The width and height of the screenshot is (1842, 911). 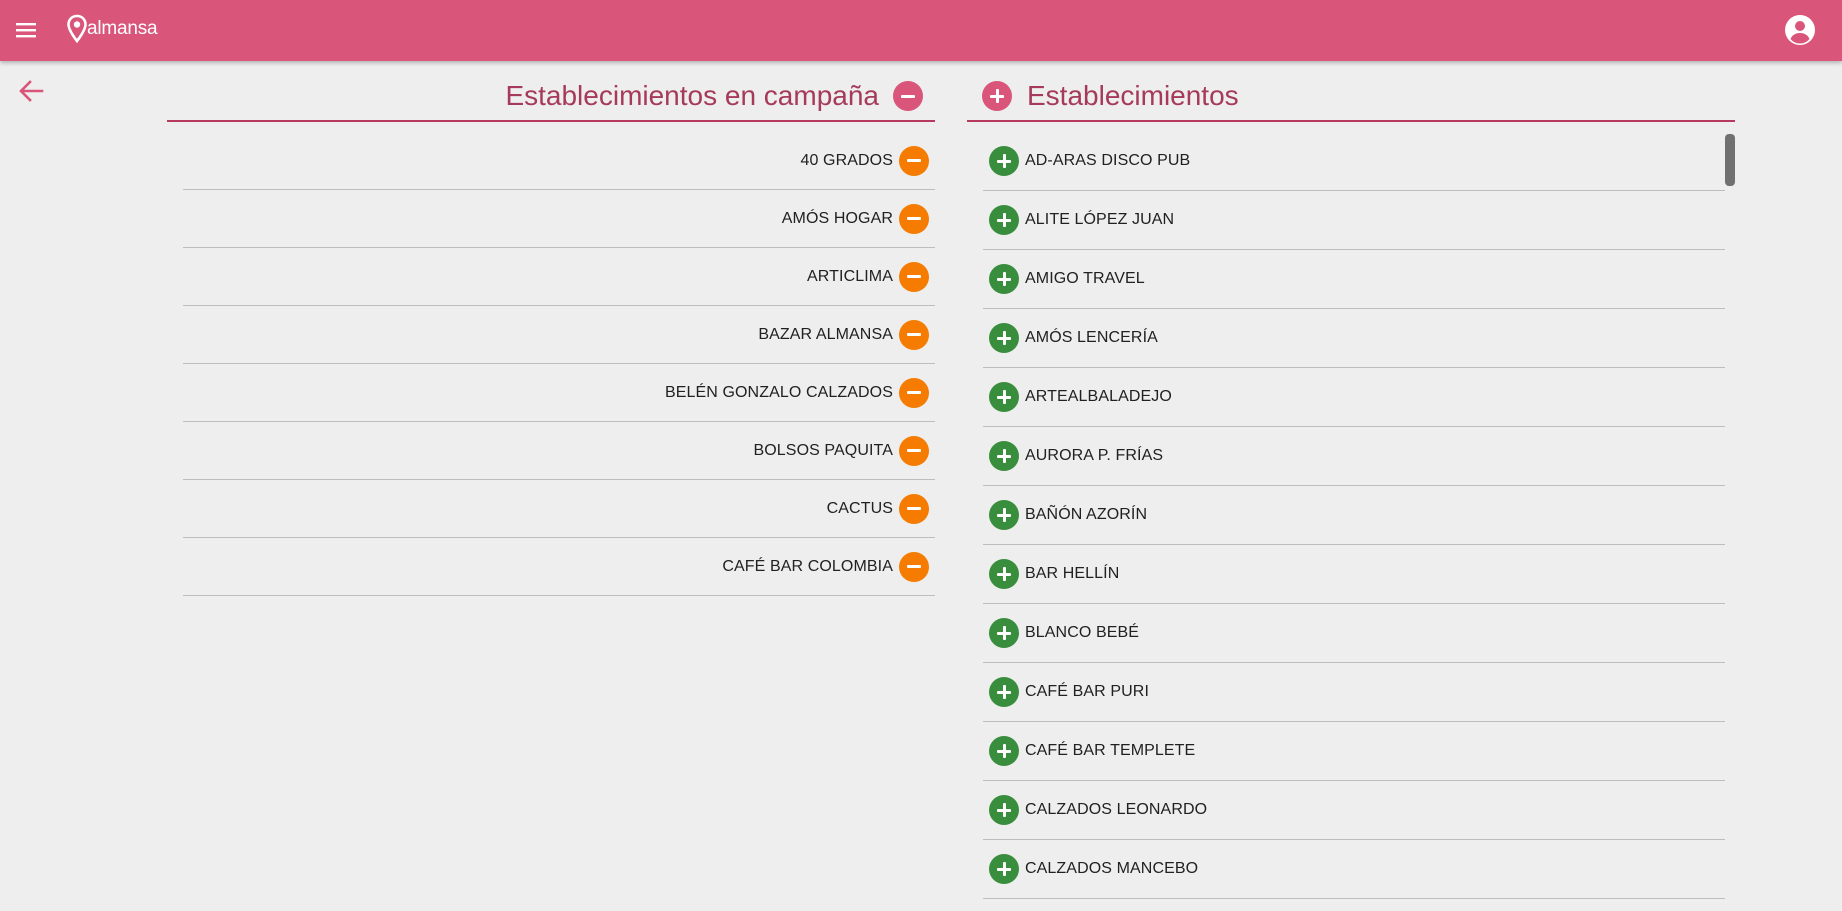 What do you see at coordinates (825, 334) in the screenshot?
I see `establishment-name: BAZAR ALMANSA` at bounding box center [825, 334].